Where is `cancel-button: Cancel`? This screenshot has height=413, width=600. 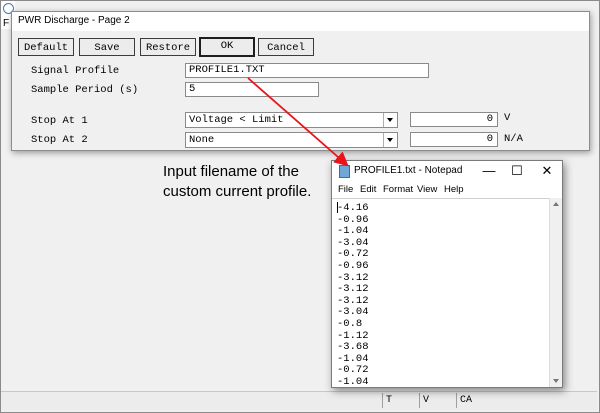
cancel-button: Cancel is located at coordinates (286, 47).